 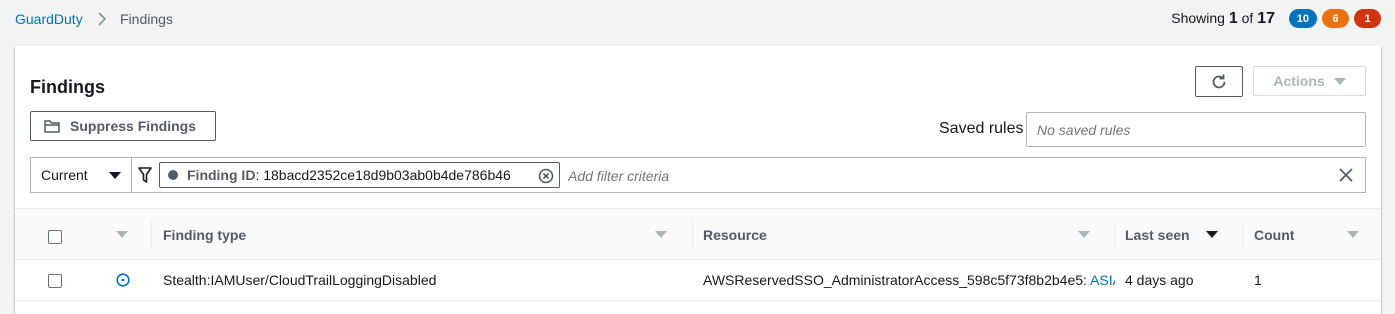 I want to click on finding-scope-select: Current, so click(x=81, y=175).